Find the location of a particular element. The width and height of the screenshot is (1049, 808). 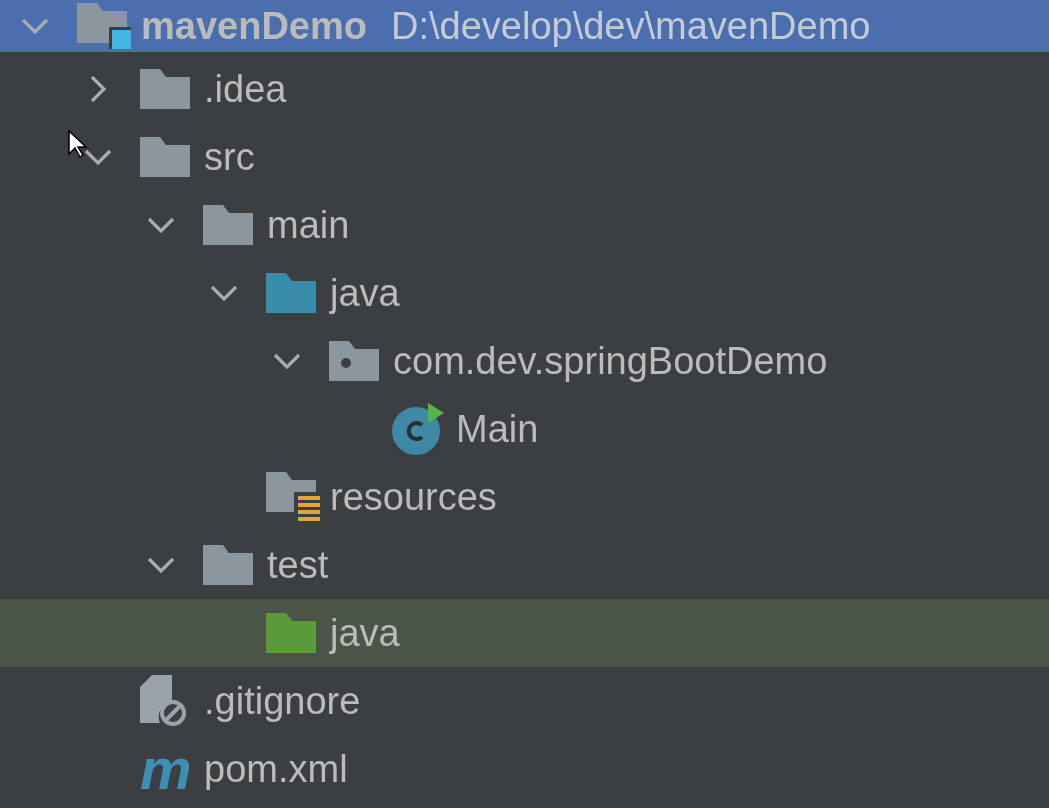

tree-row: m pom.xml is located at coordinates (524, 769).